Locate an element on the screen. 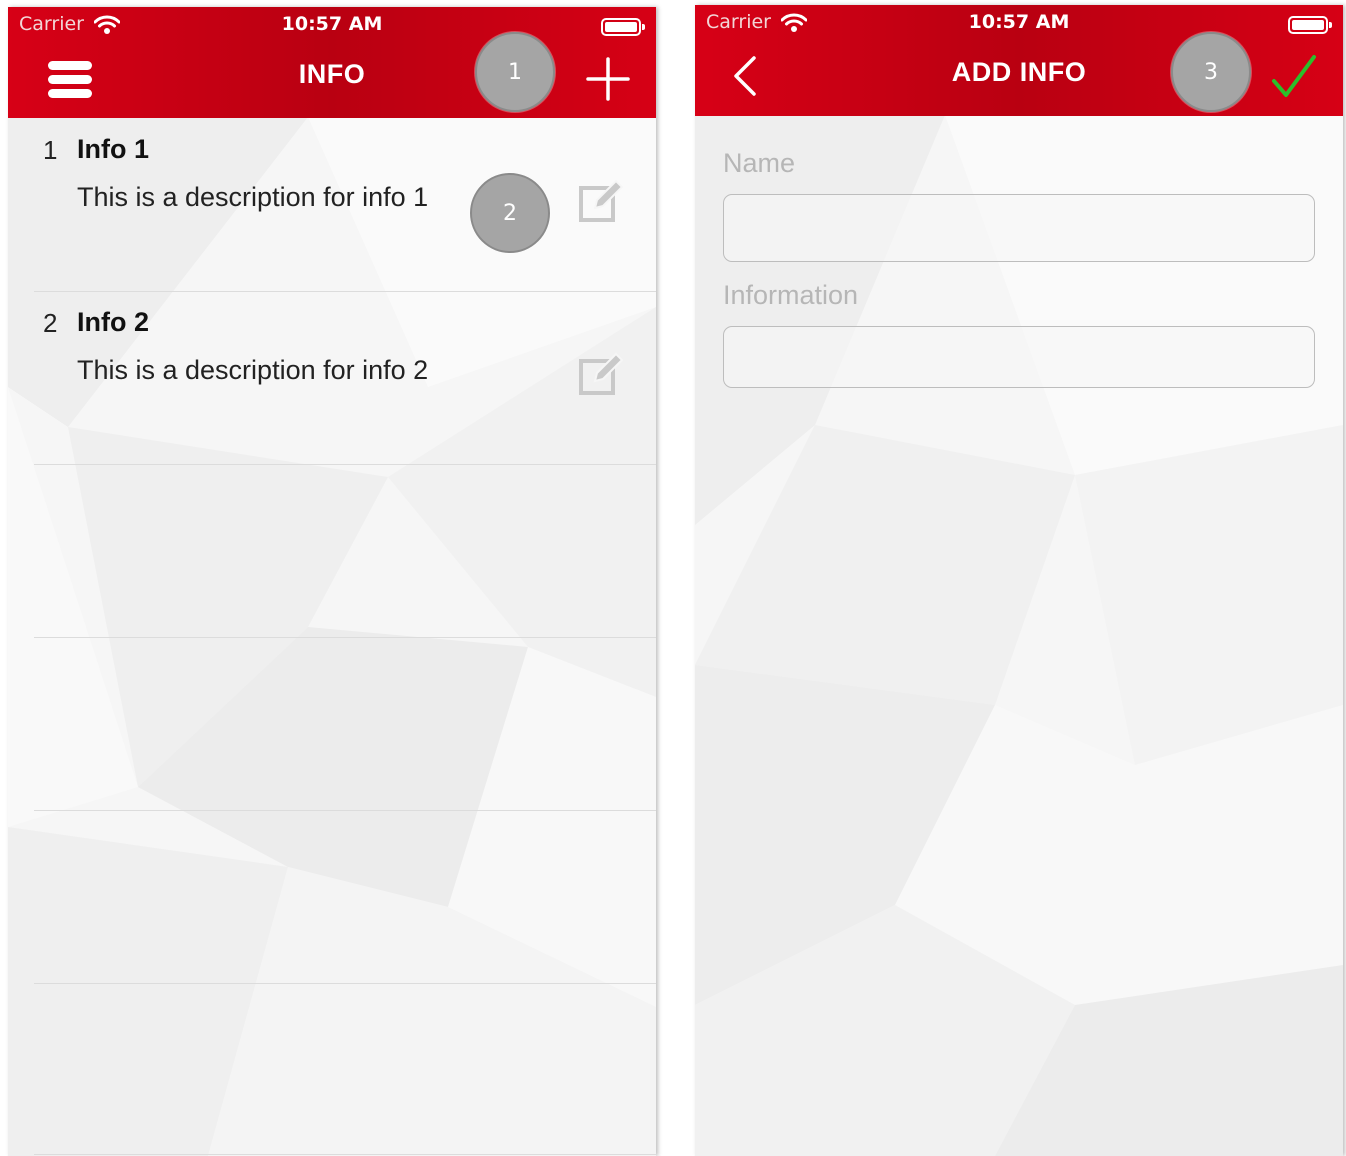 The width and height of the screenshot is (1346, 1156). information-label: Information is located at coordinates (791, 295).